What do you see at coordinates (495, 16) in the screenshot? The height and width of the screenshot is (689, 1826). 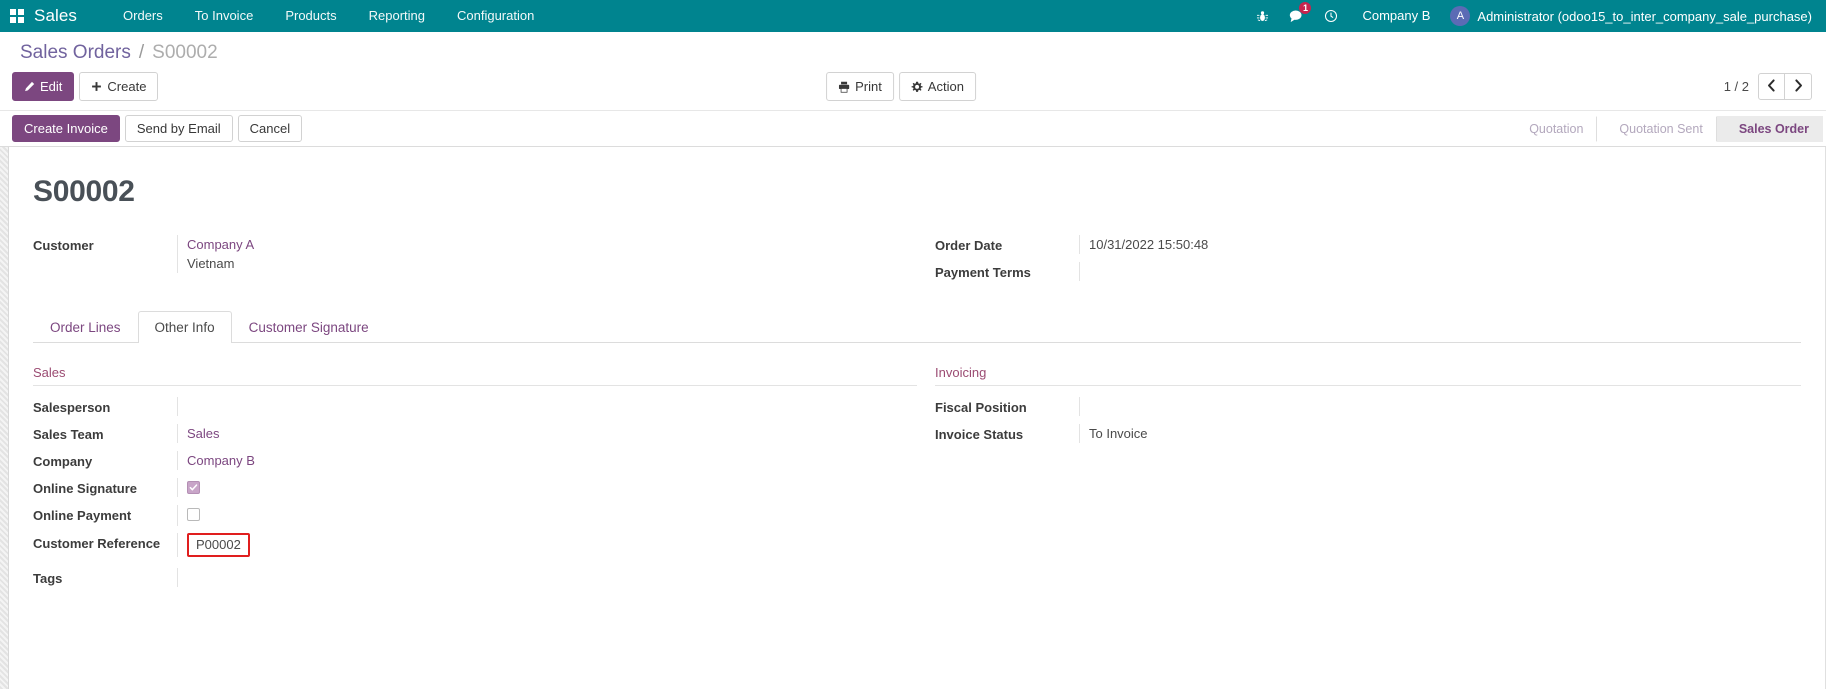 I see `nav-menu-configuration: Configuration` at bounding box center [495, 16].